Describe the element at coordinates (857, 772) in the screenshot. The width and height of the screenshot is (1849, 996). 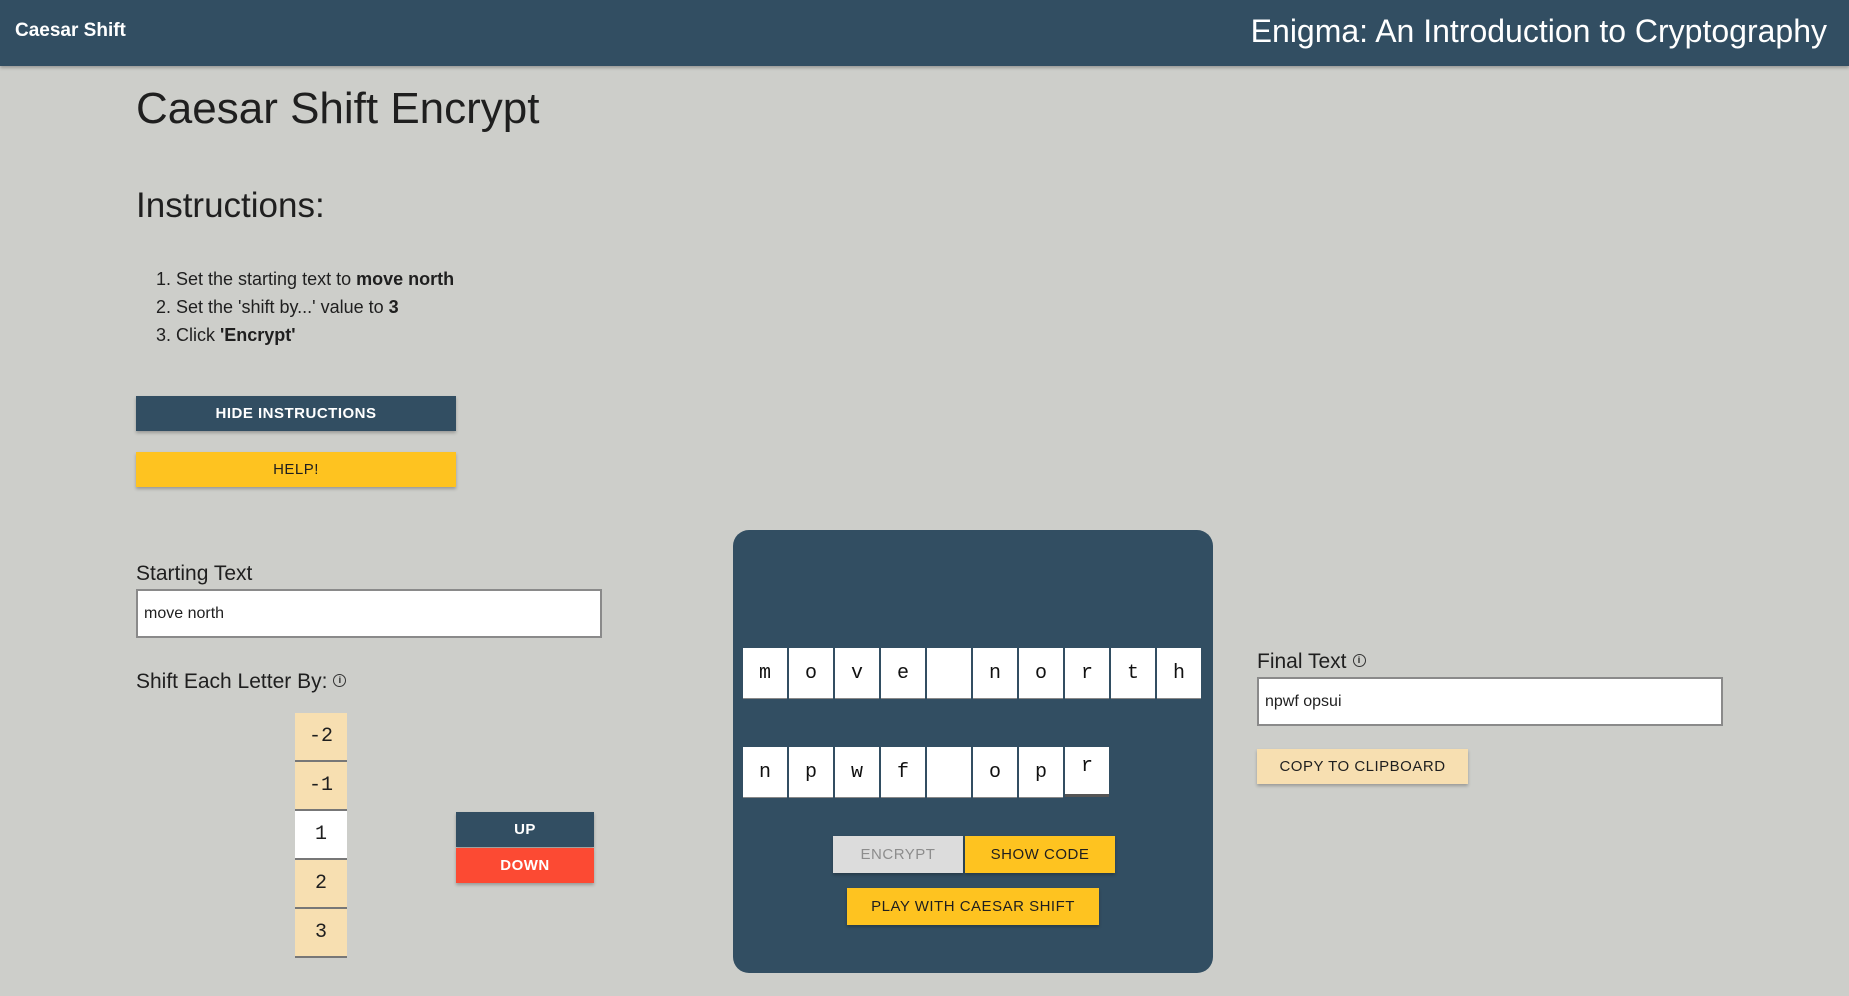
I see `letter-tile: w` at that location.